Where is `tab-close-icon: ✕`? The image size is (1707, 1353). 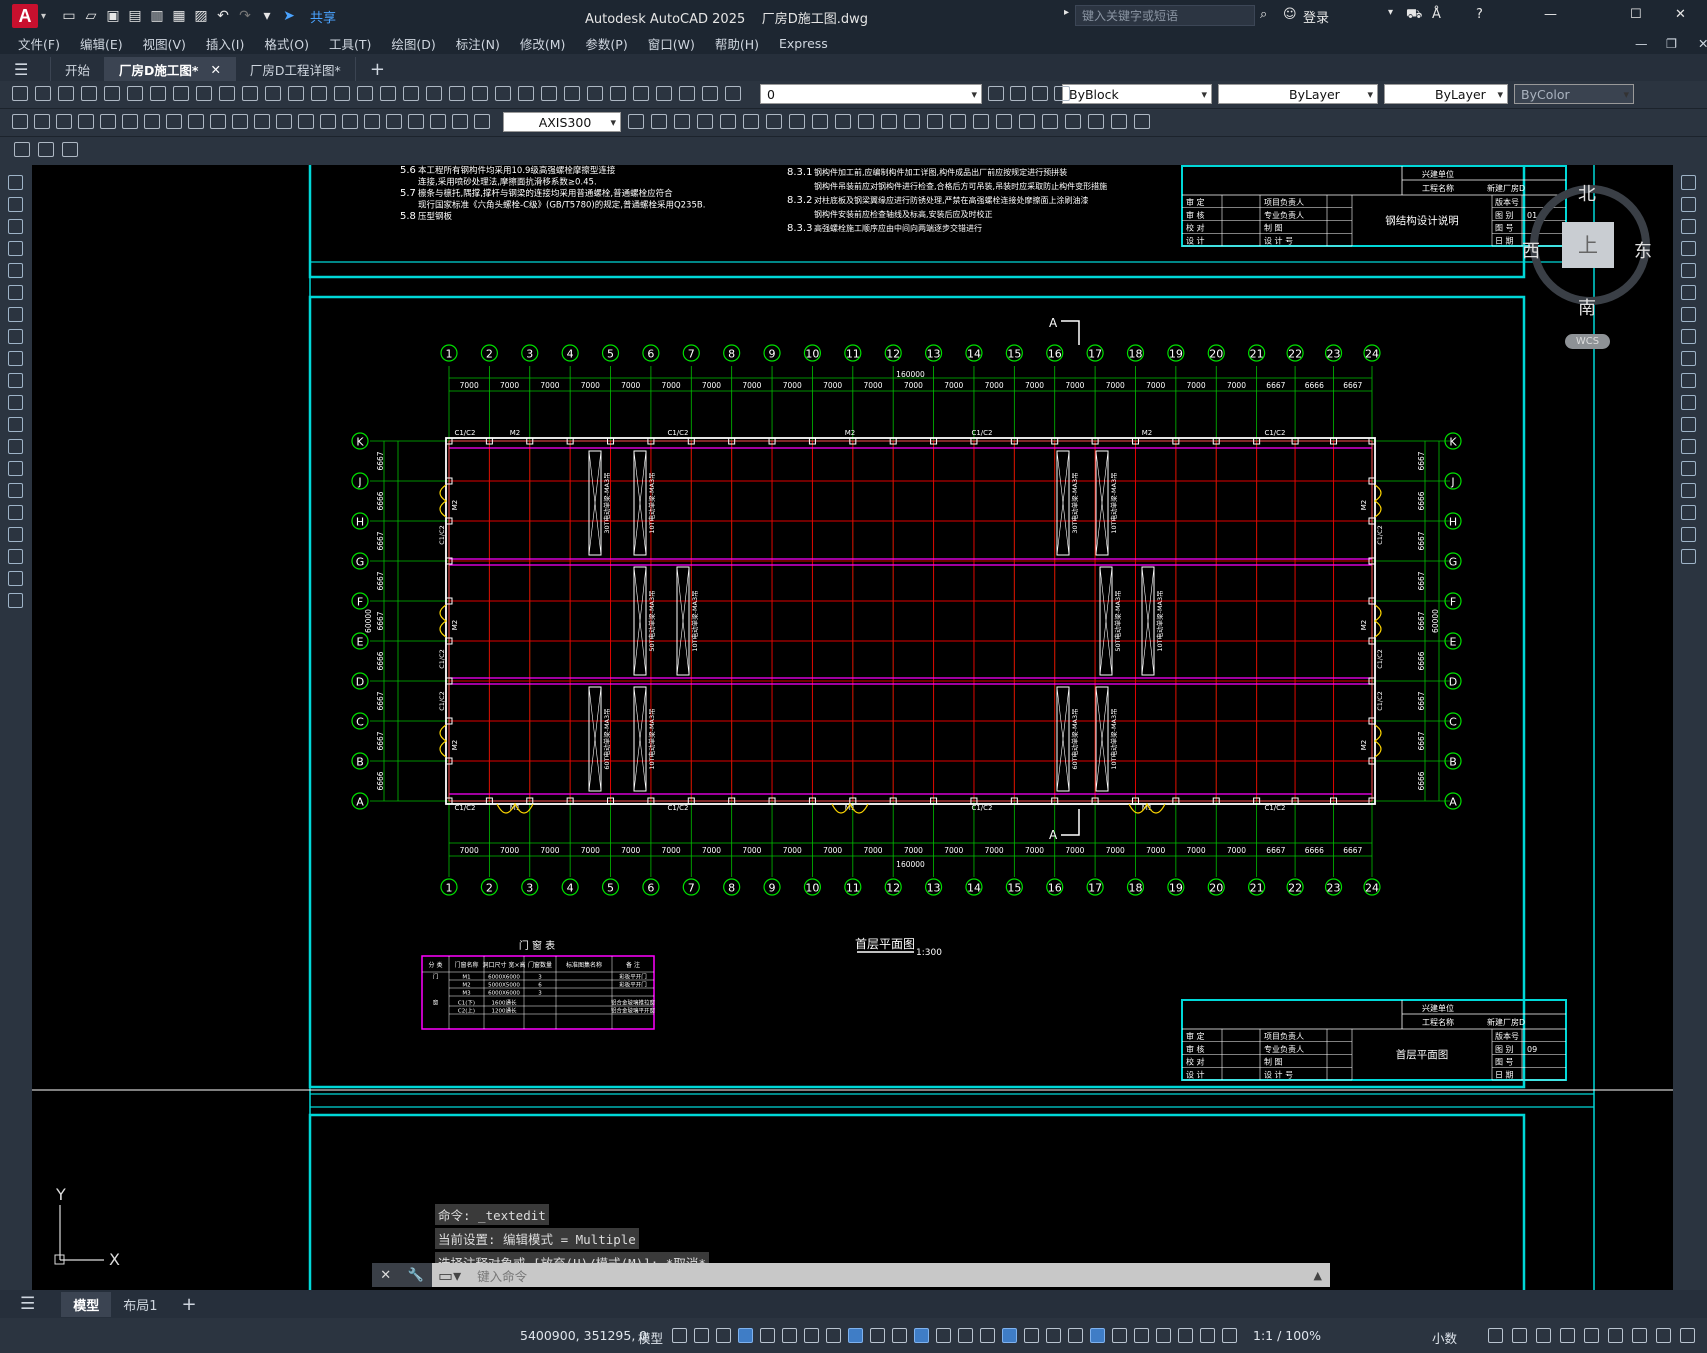 tab-close-icon: ✕ is located at coordinates (215, 69).